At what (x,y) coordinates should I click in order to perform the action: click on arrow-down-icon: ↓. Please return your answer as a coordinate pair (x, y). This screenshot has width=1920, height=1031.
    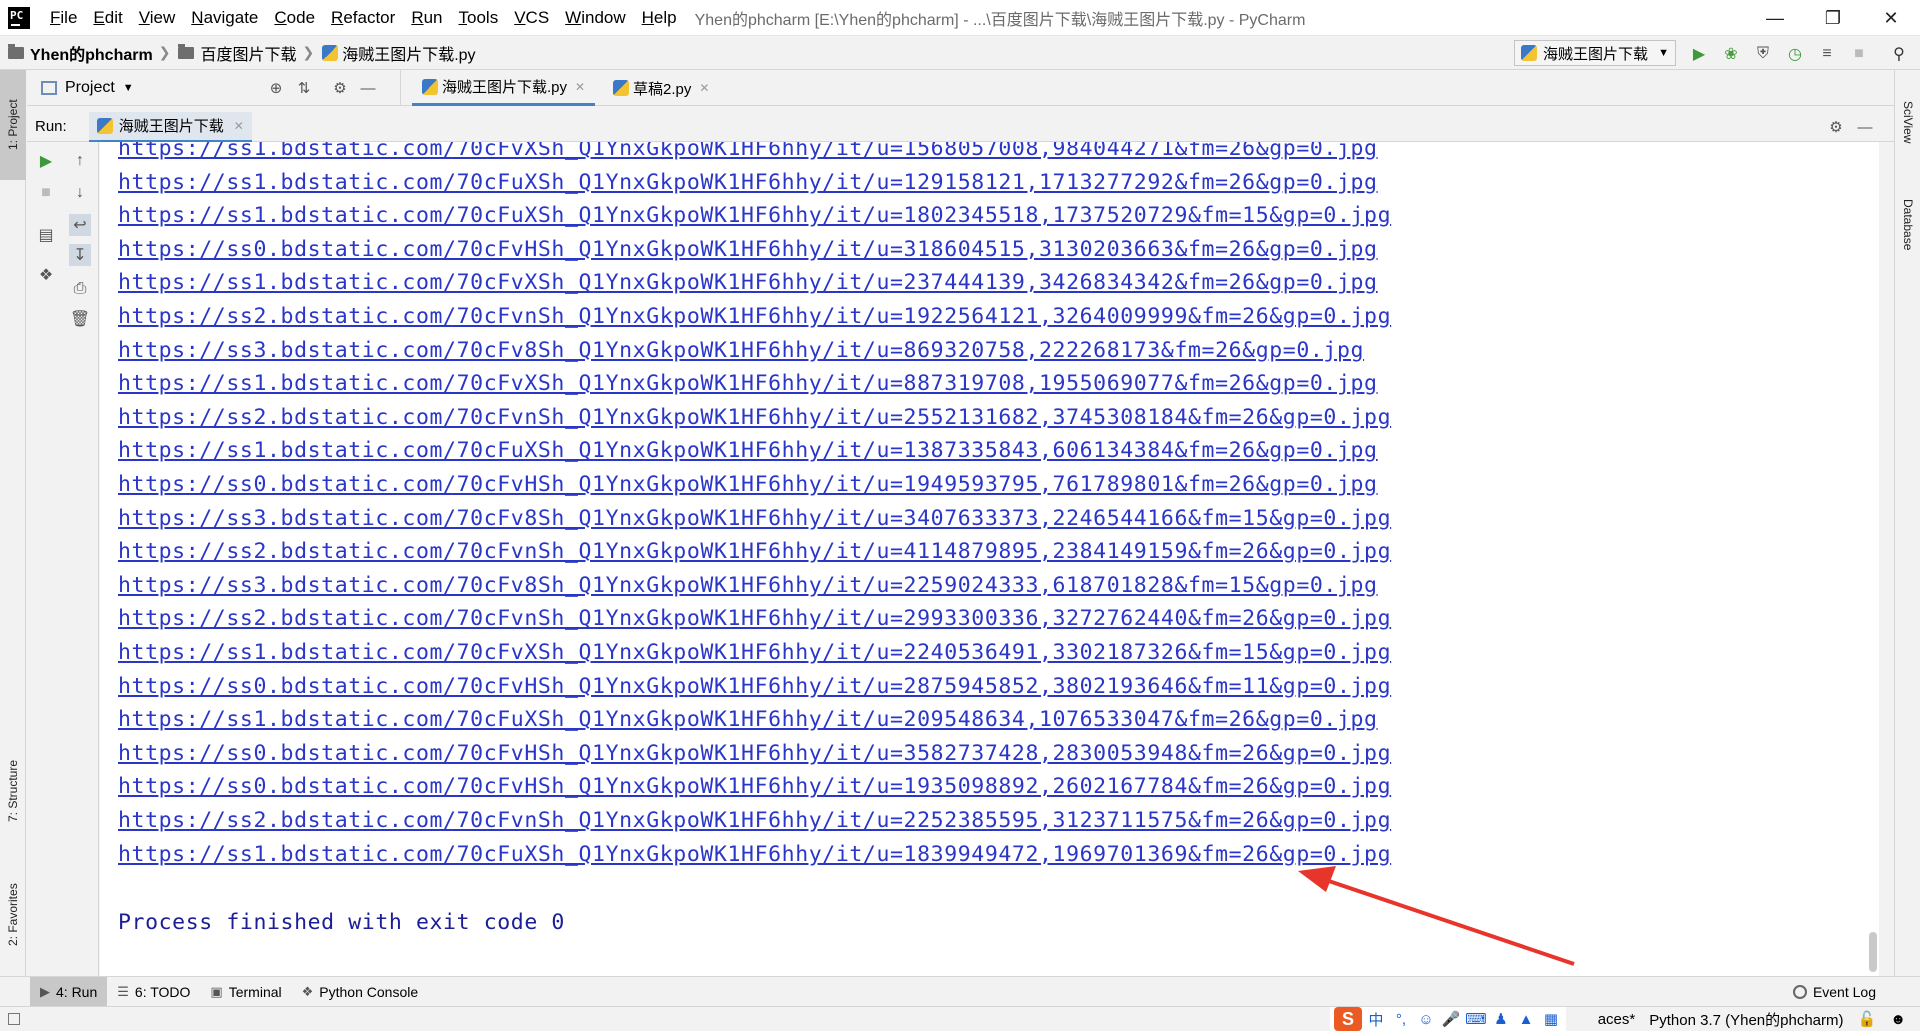
    Looking at the image, I should click on (80, 193).